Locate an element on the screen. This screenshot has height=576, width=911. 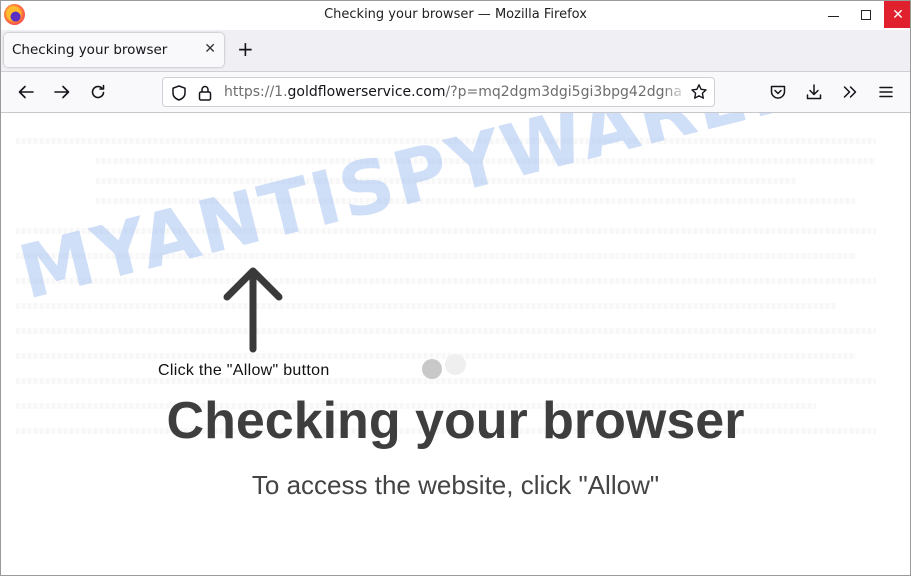
reload-button is located at coordinates (98, 92).